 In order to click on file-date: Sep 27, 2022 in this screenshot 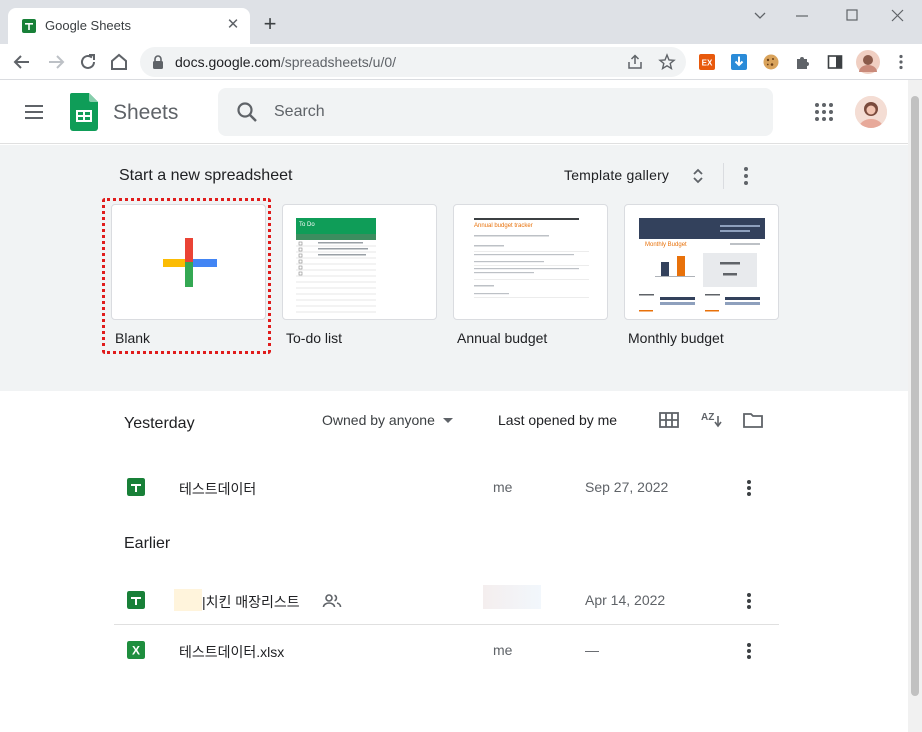, I will do `click(627, 487)`.